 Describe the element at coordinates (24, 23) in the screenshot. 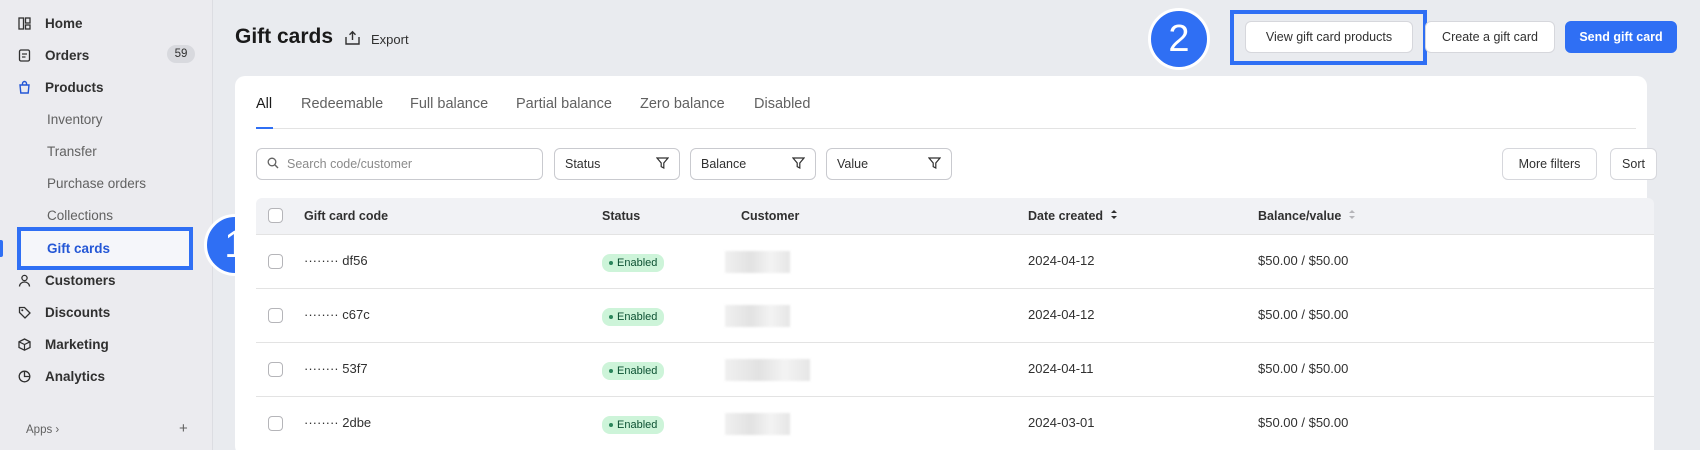

I see `home-icon` at that location.